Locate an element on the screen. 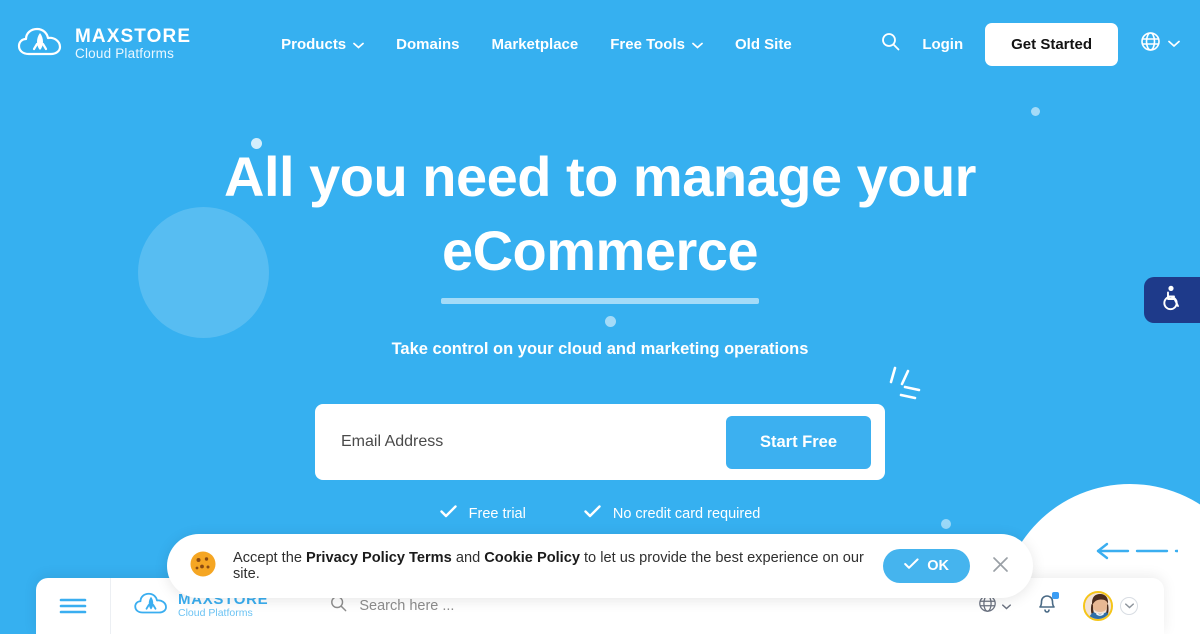 This screenshot has width=1200, height=634. hero-perks: Free trial No credit card required is located at coordinates (600, 513).